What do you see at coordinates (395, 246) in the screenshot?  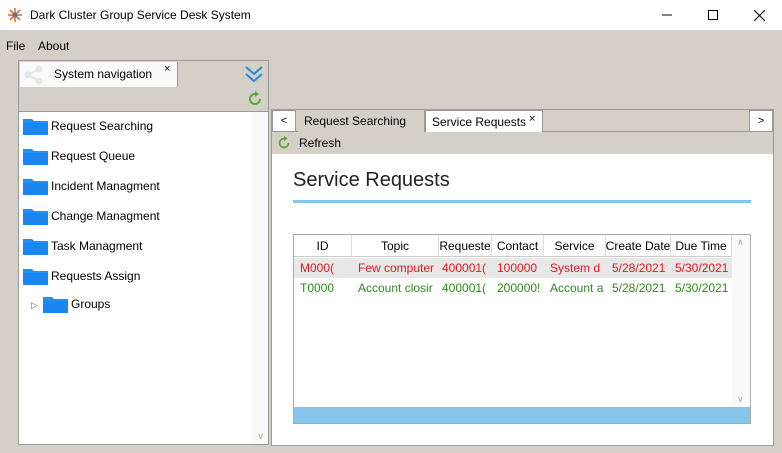 I see `column-header-topic: Topic` at bounding box center [395, 246].